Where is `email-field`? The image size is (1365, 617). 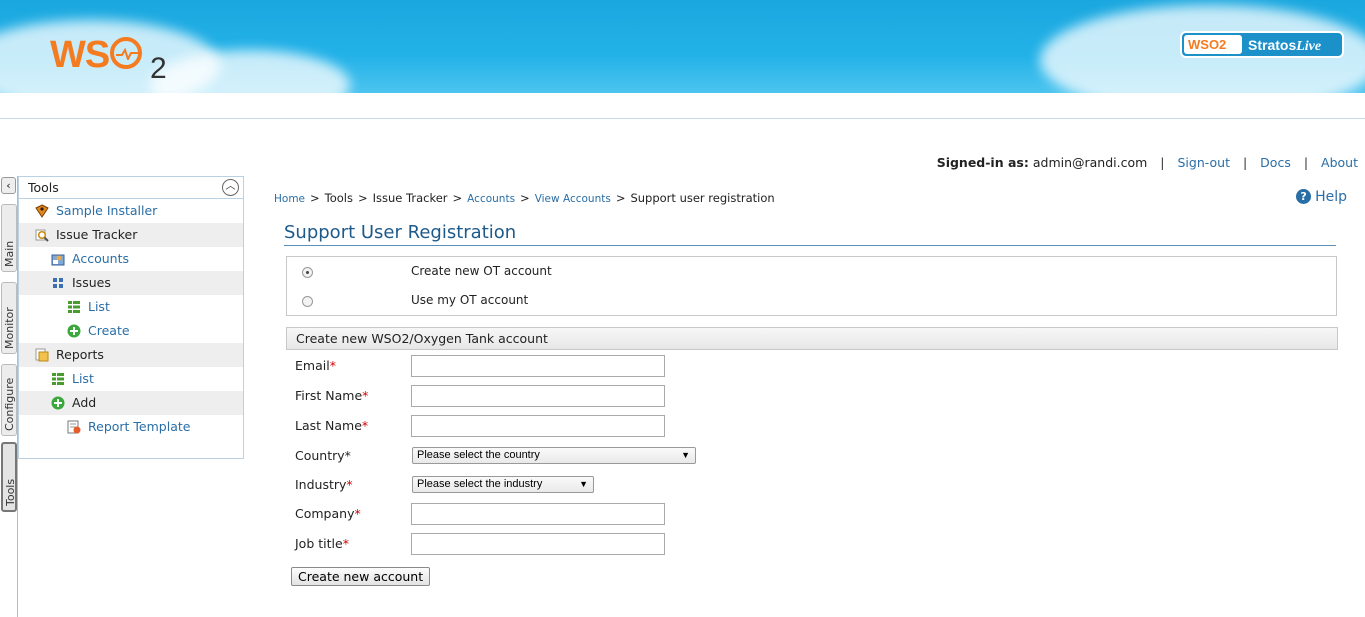 email-field is located at coordinates (538, 366).